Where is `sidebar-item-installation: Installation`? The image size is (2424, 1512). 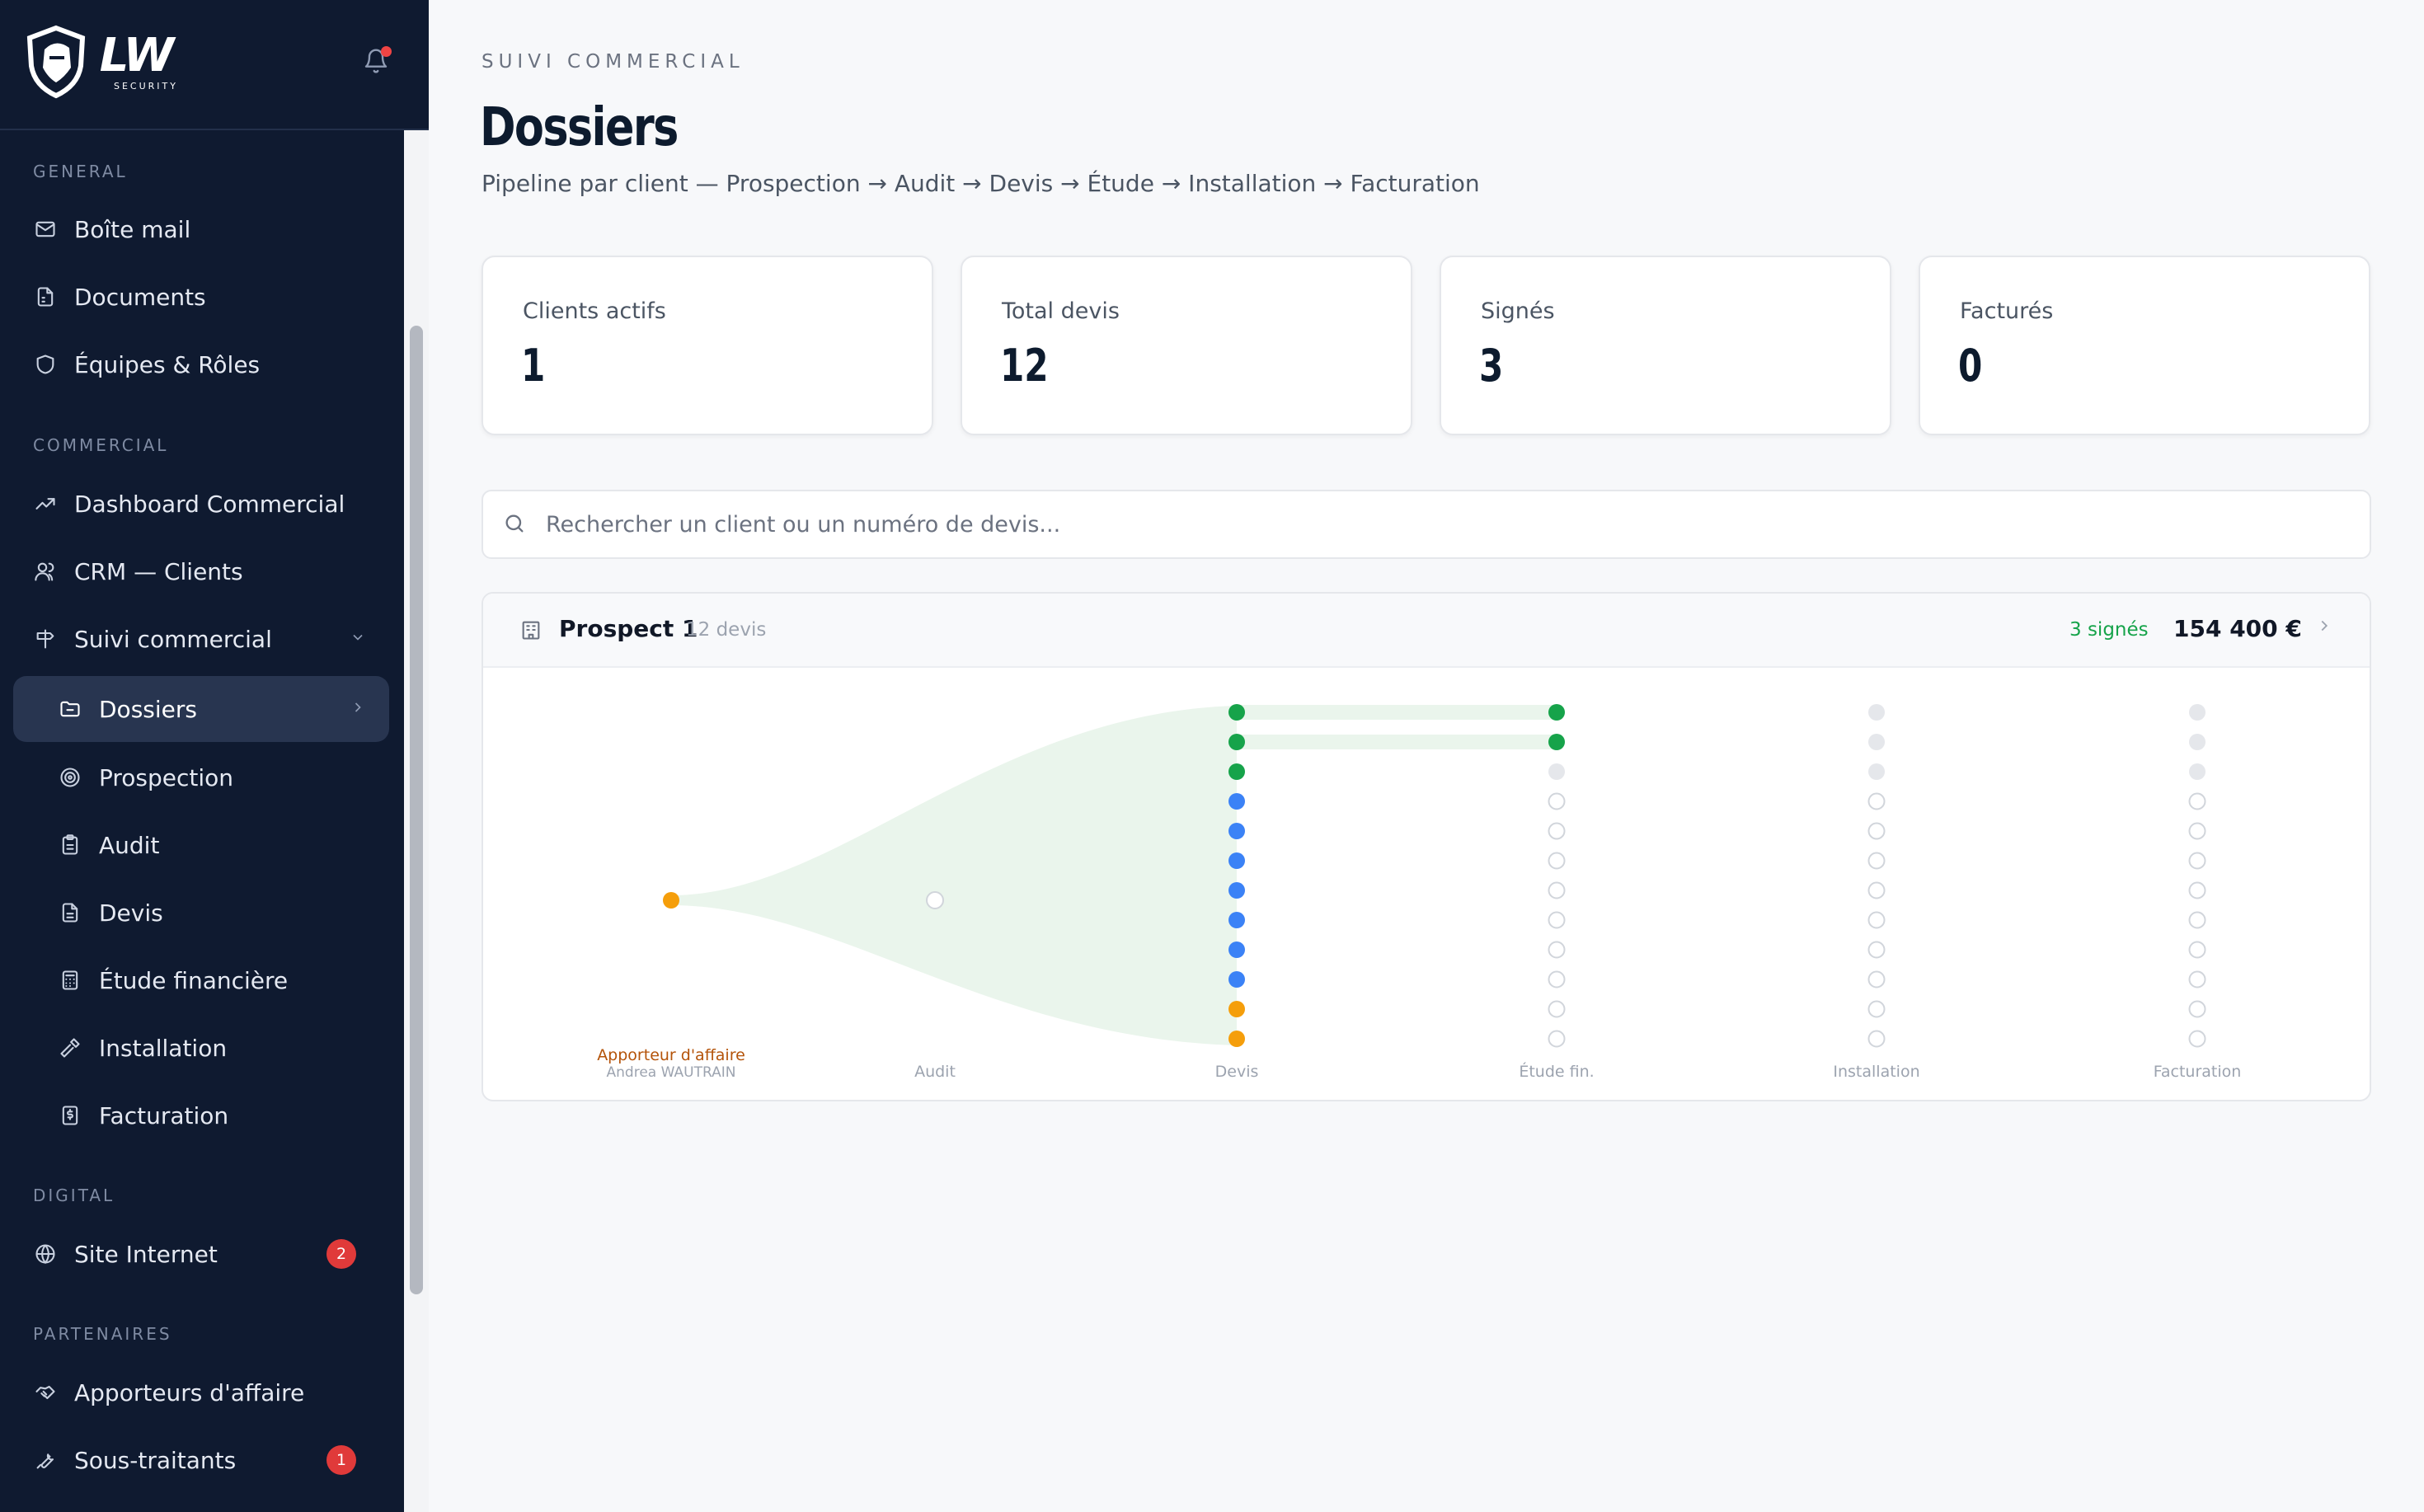 sidebar-item-installation: Installation is located at coordinates (201, 1048).